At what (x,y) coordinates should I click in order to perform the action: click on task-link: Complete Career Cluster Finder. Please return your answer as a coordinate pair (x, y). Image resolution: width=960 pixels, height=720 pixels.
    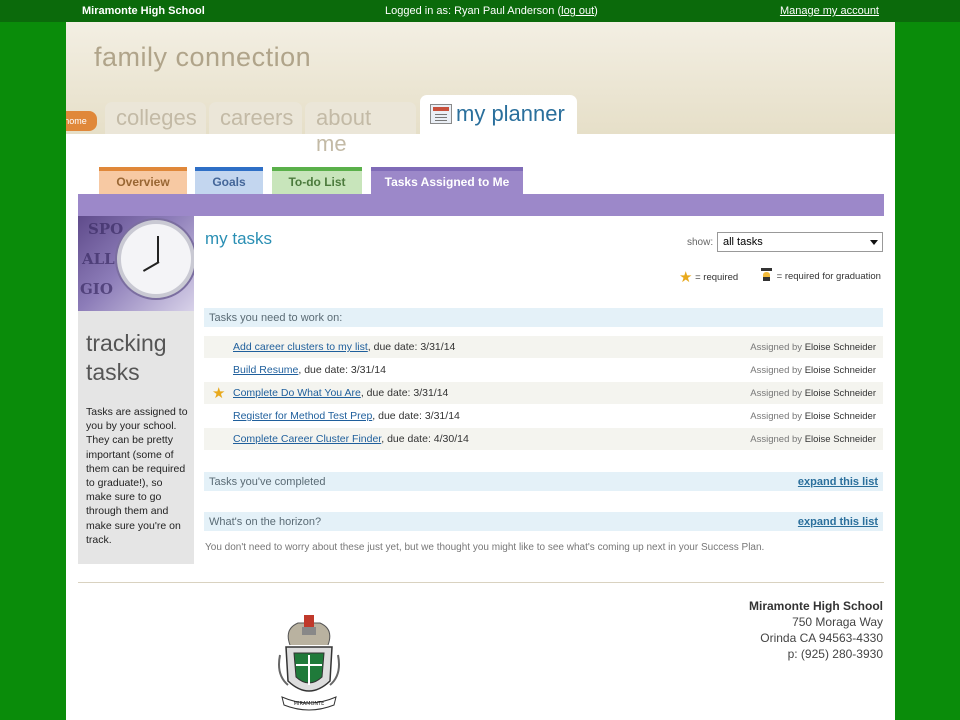
    Looking at the image, I should click on (307, 439).